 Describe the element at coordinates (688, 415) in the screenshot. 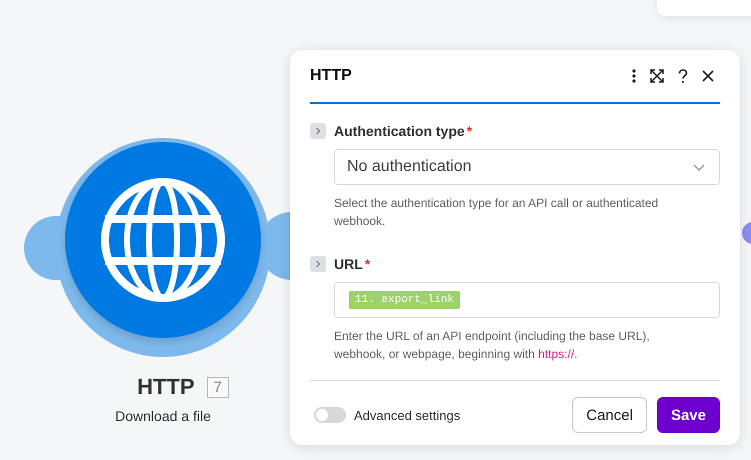

I see `save-button: Save` at that location.